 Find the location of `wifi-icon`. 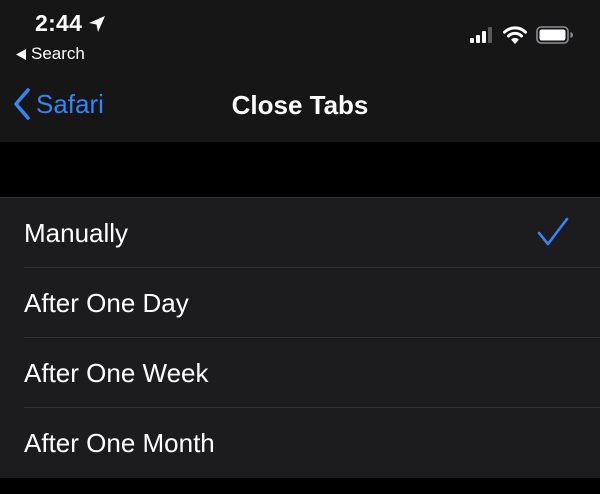

wifi-icon is located at coordinates (515, 35).